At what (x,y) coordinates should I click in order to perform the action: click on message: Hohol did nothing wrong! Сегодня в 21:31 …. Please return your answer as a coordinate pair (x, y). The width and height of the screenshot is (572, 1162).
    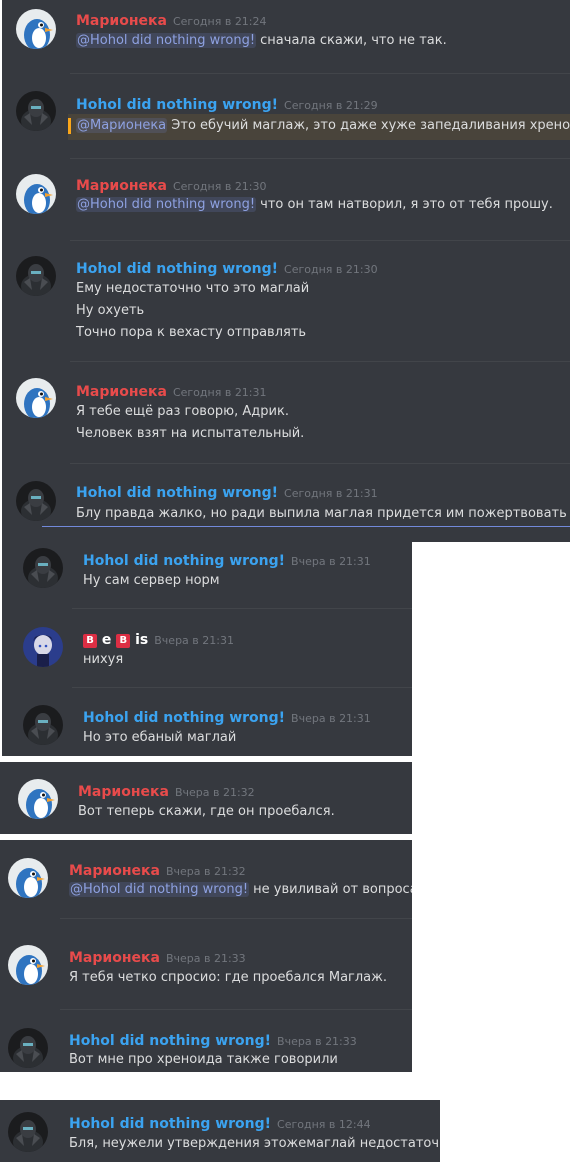
    Looking at the image, I should click on (286, 503).